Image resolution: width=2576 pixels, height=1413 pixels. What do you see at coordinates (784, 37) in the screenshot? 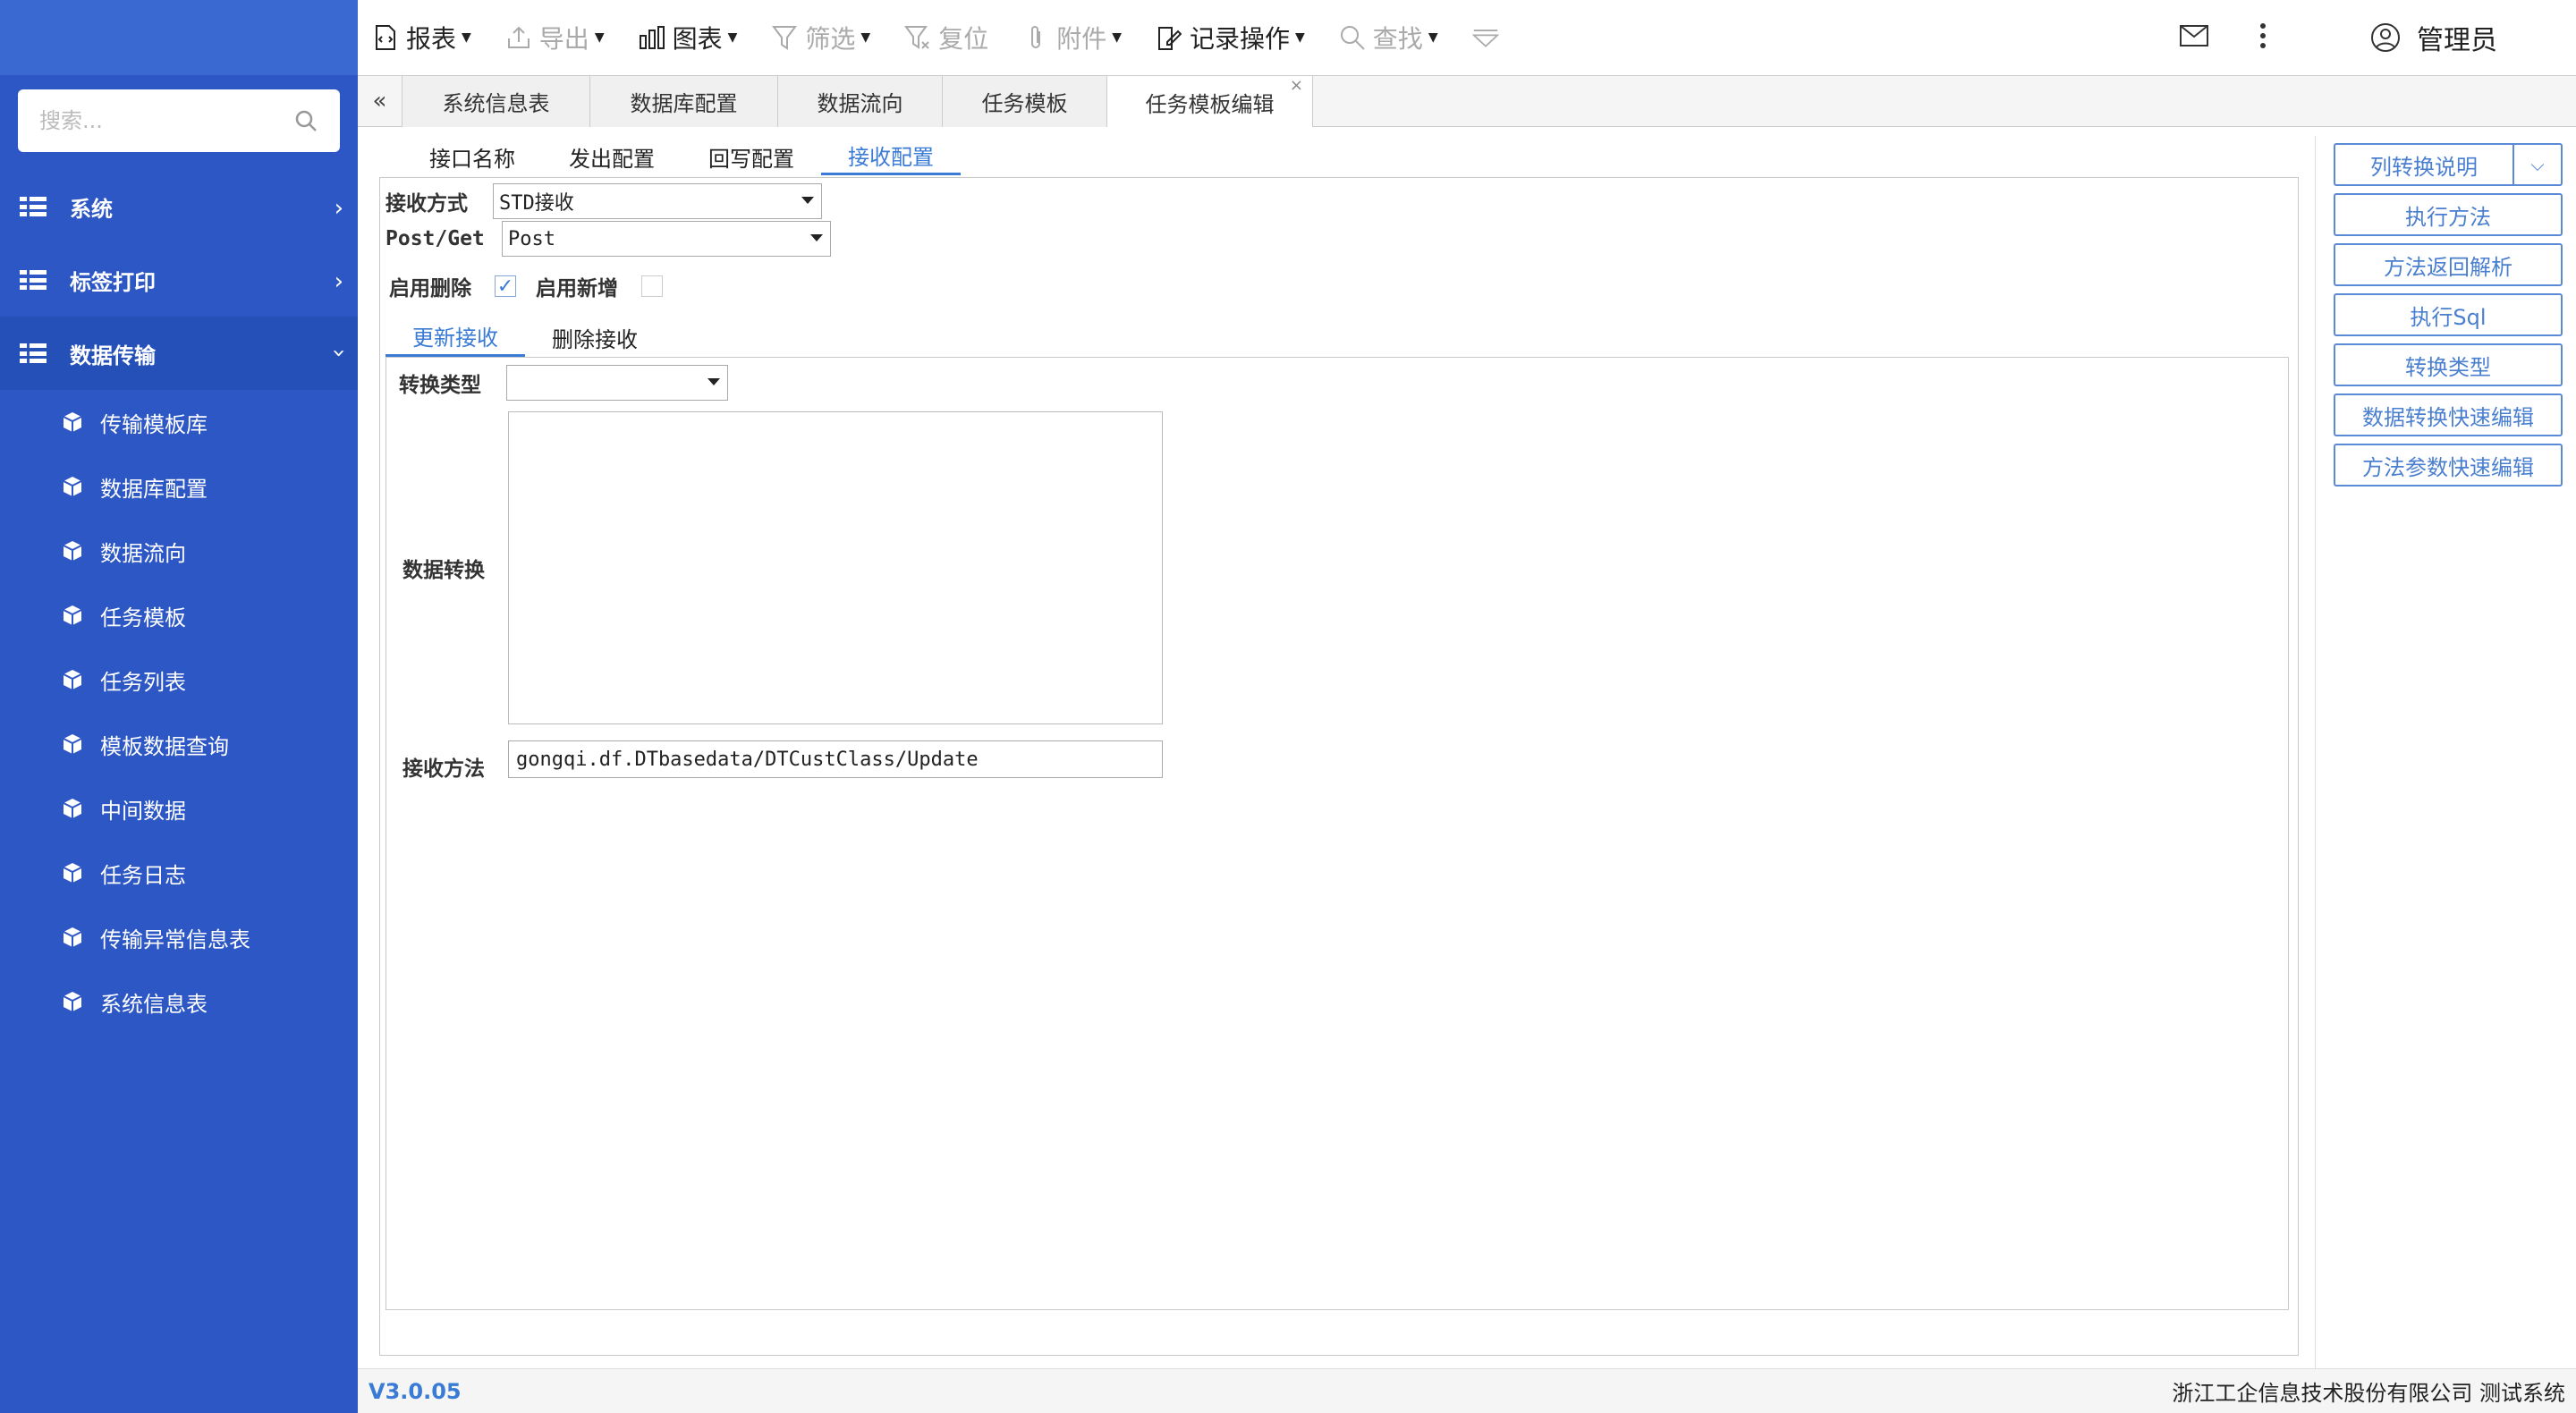
I see `filter-icon` at bounding box center [784, 37].